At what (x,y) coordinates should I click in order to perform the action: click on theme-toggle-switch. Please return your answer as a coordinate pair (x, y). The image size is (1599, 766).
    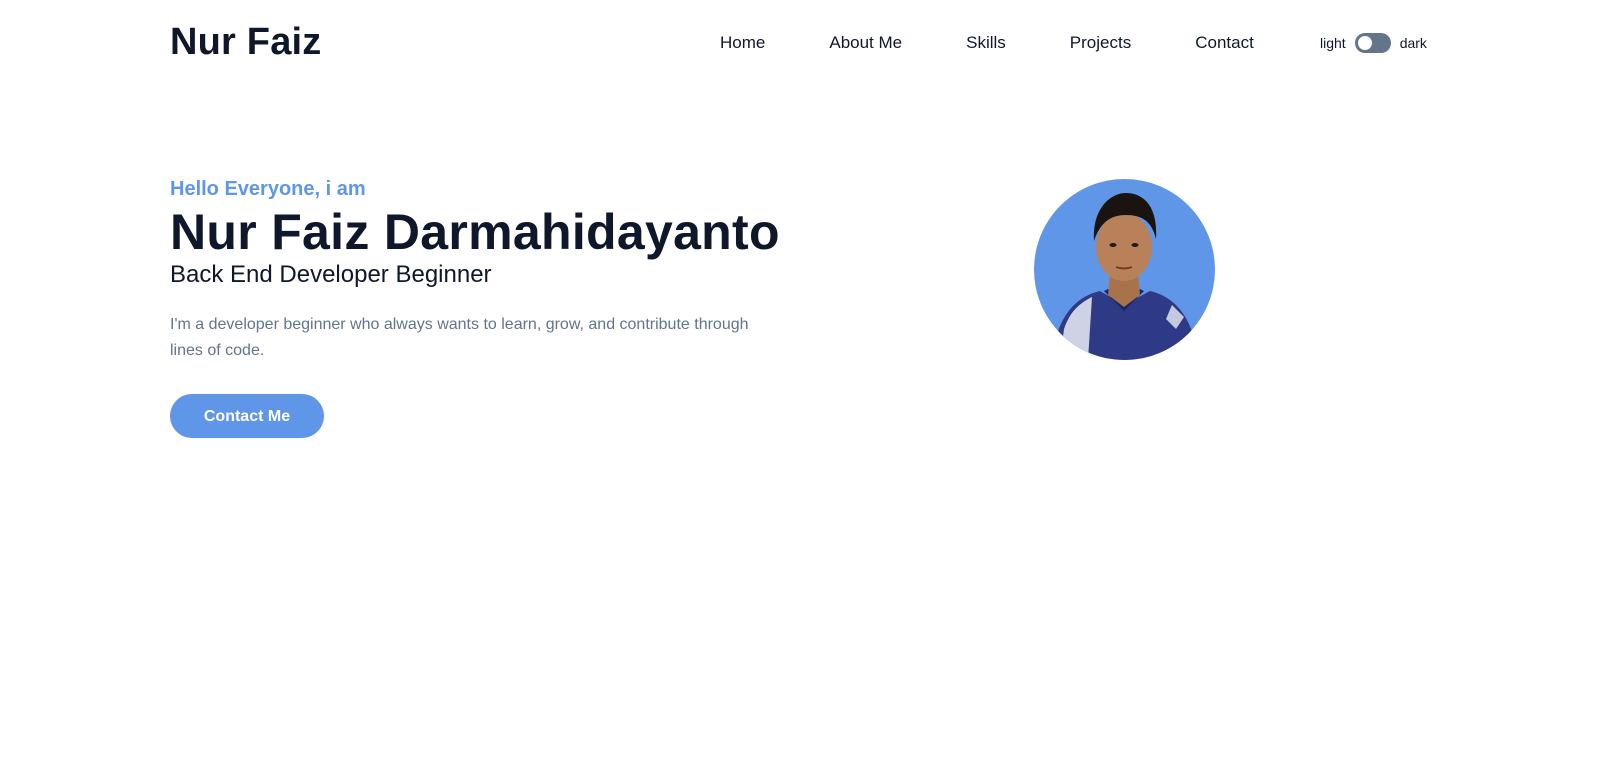
    Looking at the image, I should click on (1372, 43).